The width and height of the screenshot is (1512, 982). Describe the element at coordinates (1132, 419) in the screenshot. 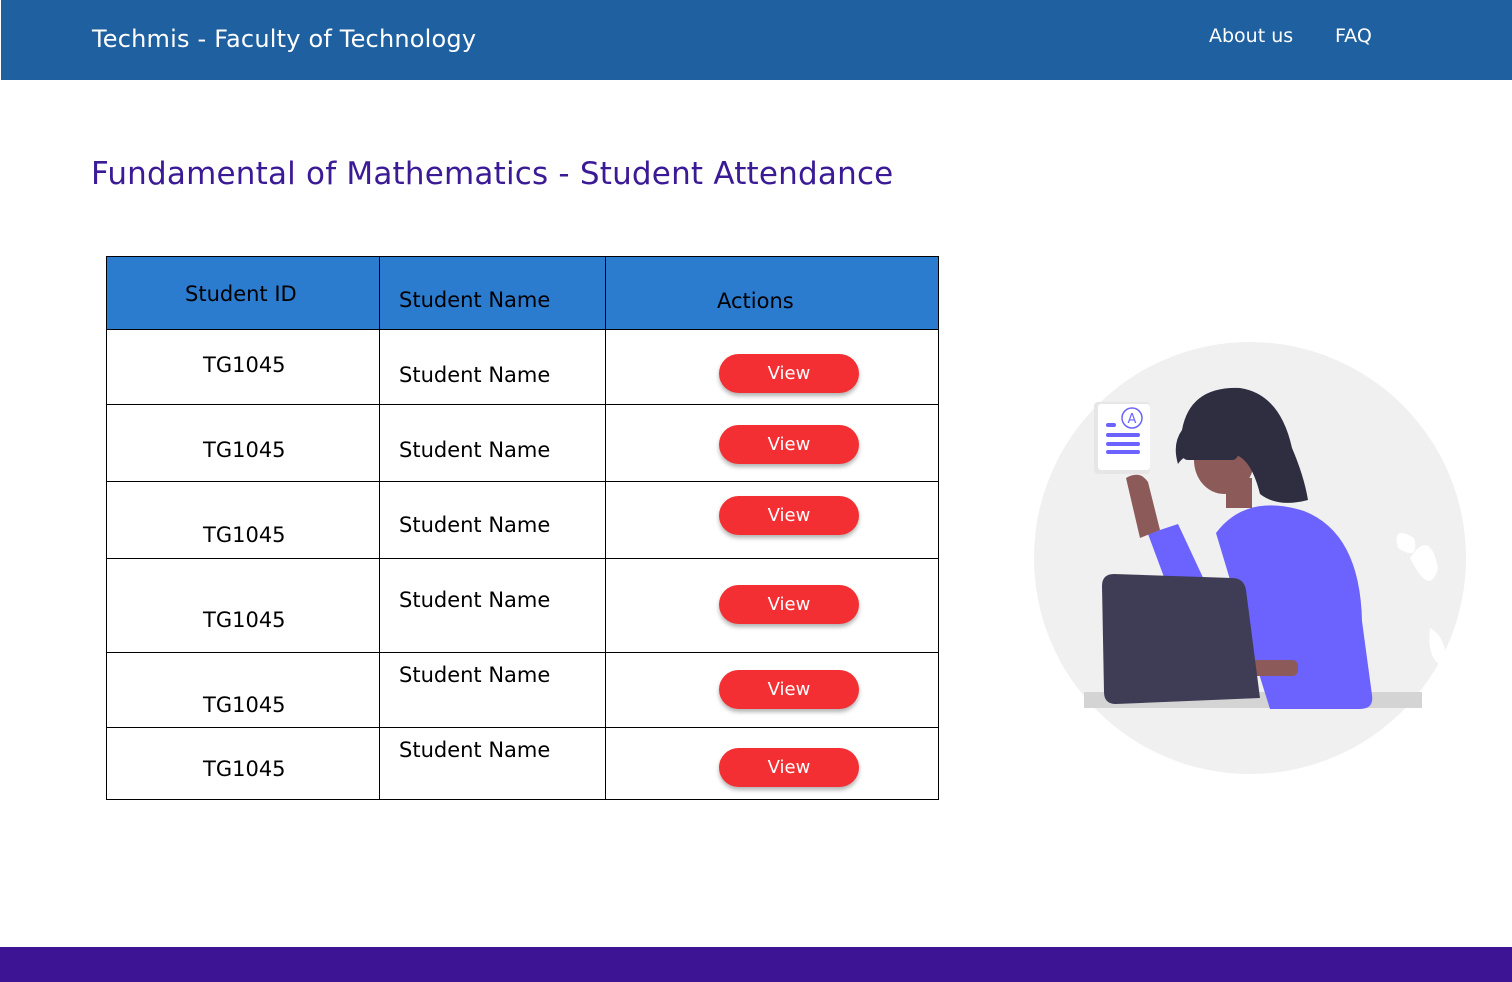

I see `grade-letter: A` at that location.